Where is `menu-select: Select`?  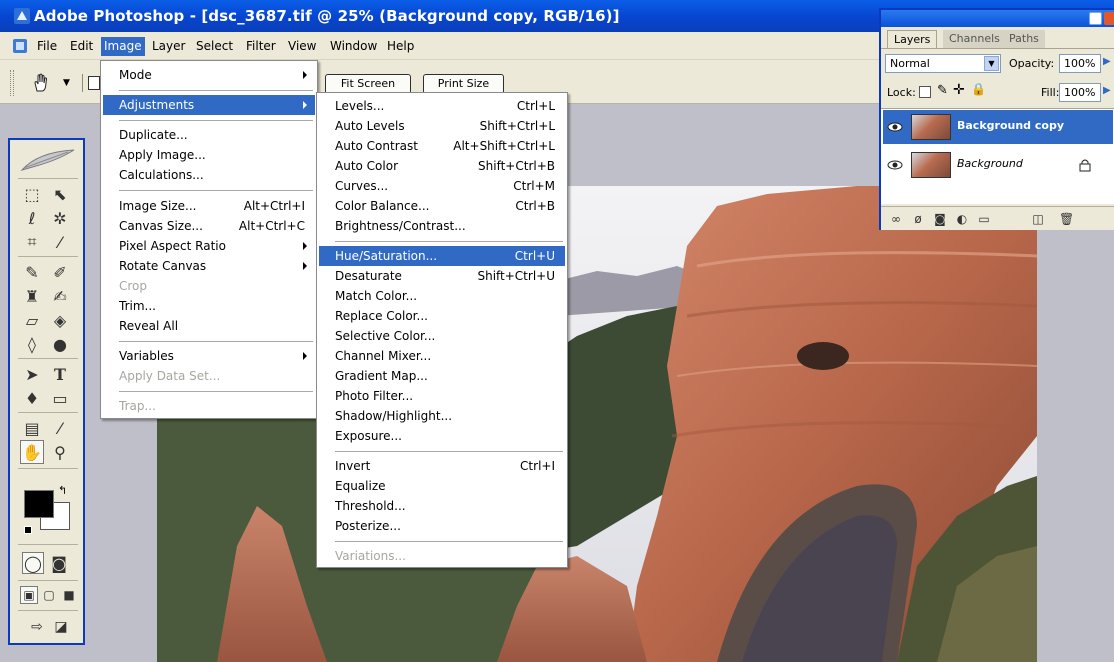 menu-select: Select is located at coordinates (214, 46).